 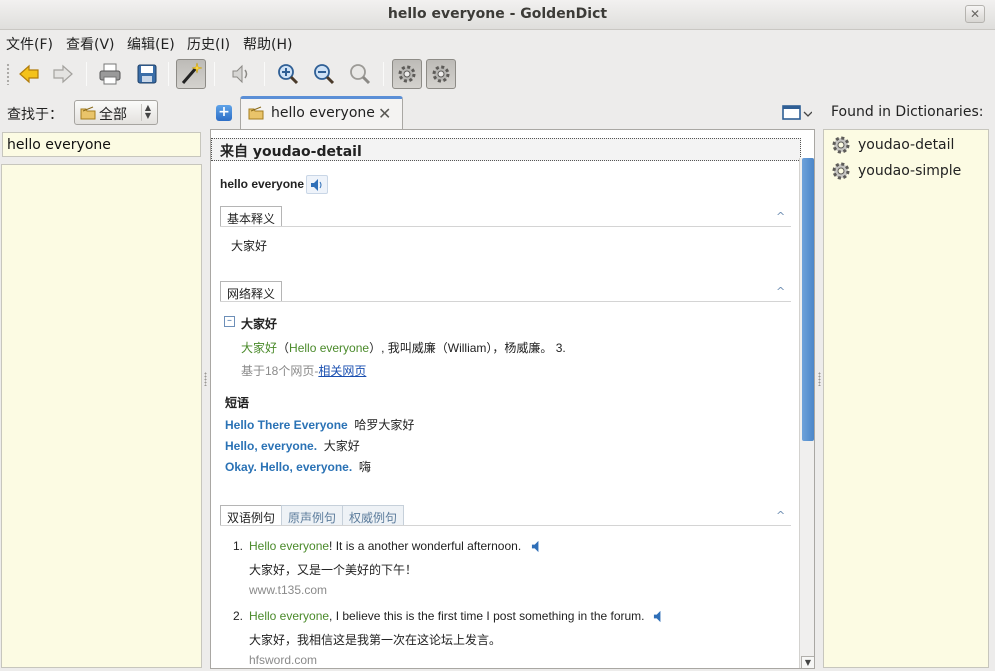 I want to click on new-tab-button: +, so click(x=224, y=113).